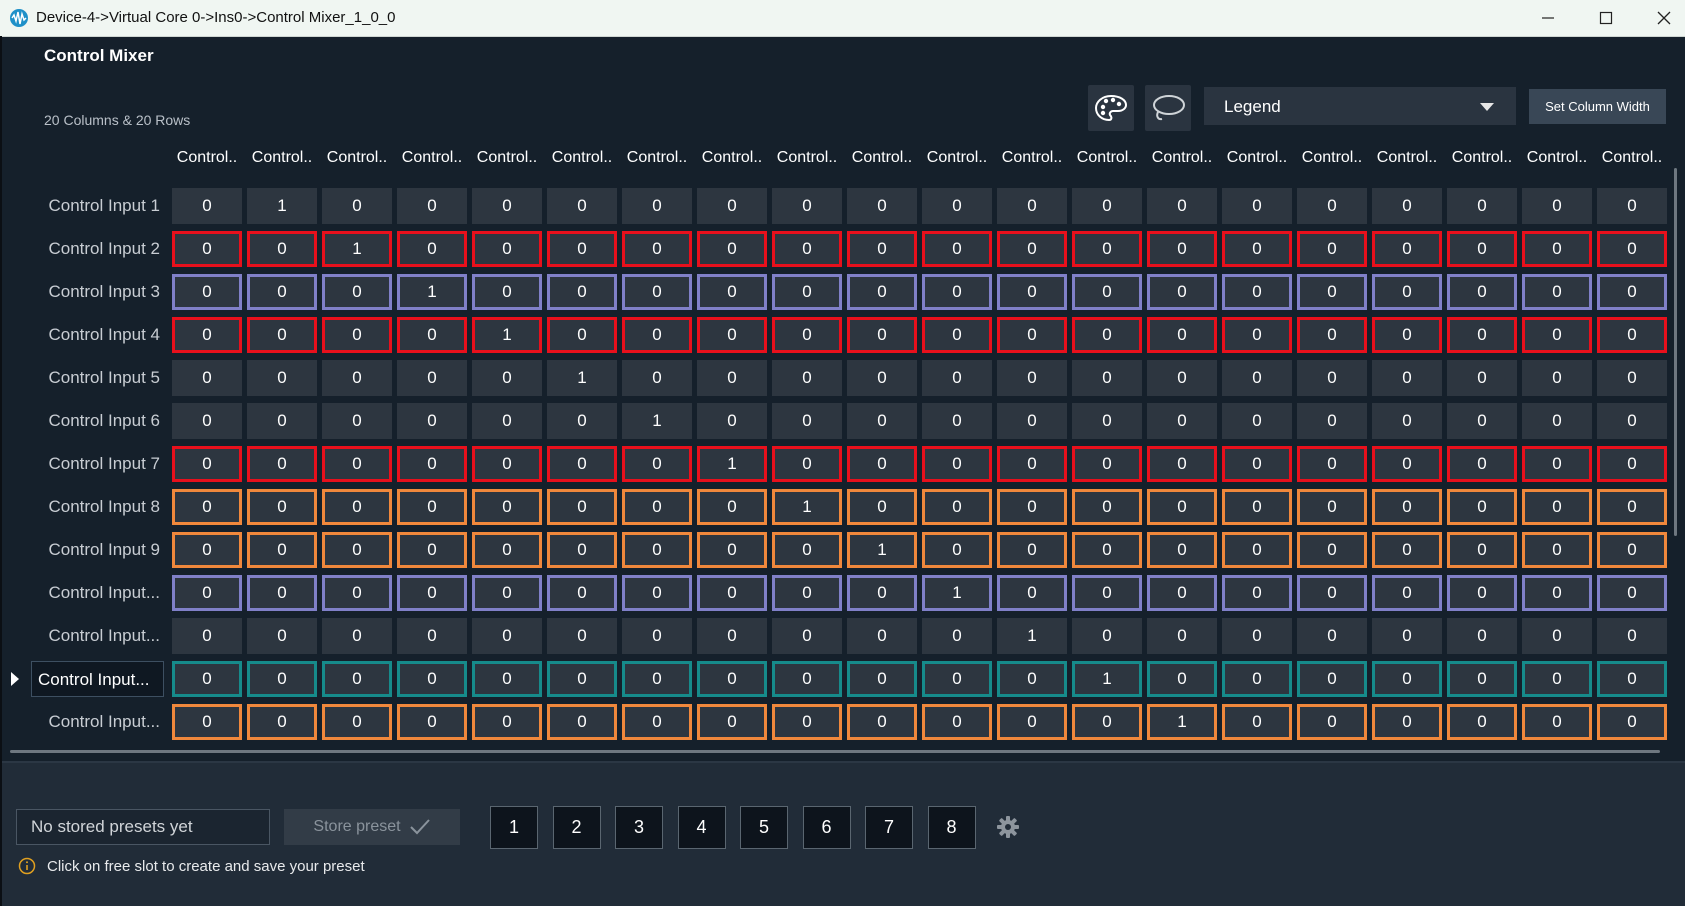  I want to click on preset-slot-button: 1, so click(514, 827).